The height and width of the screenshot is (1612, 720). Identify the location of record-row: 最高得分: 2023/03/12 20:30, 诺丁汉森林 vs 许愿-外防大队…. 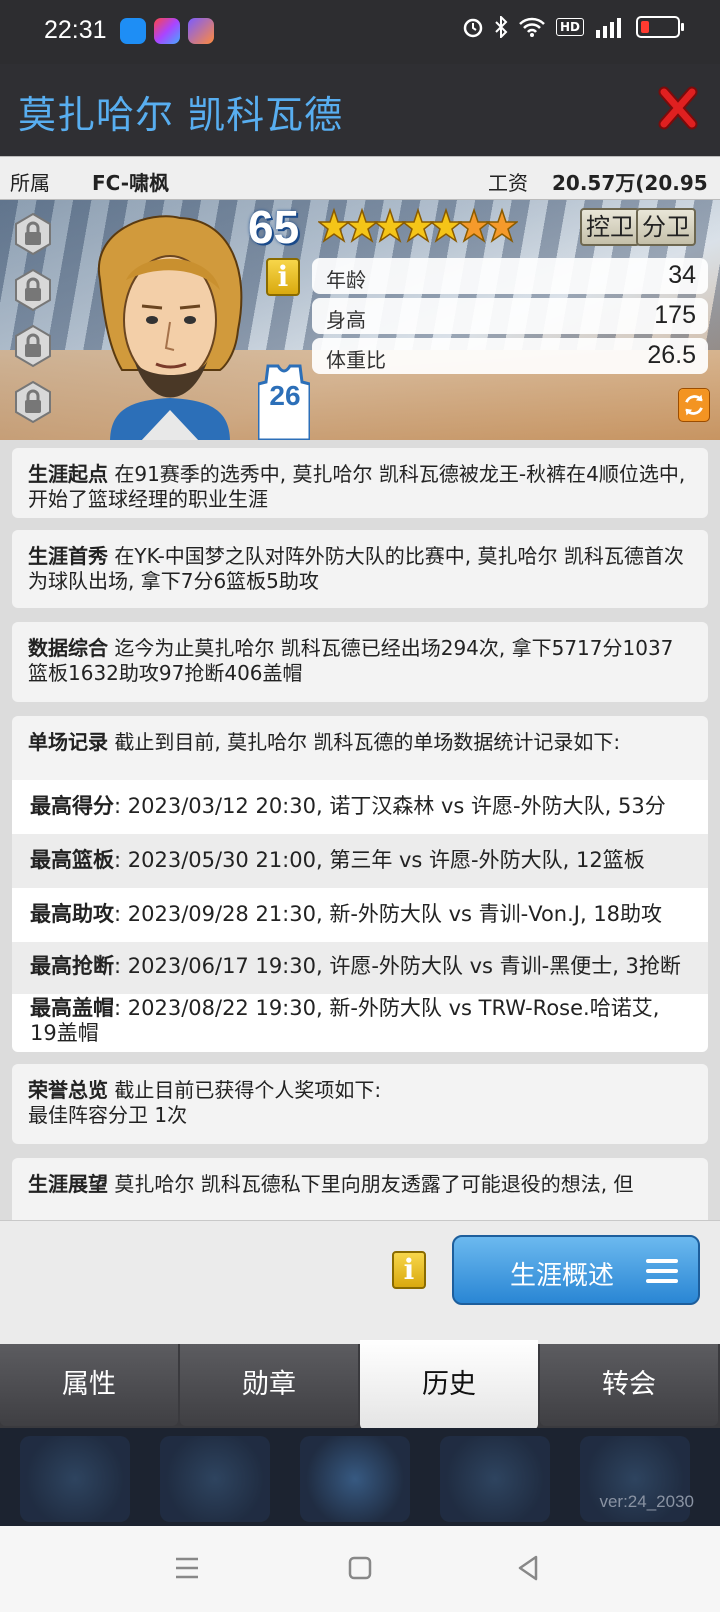
(360, 807).